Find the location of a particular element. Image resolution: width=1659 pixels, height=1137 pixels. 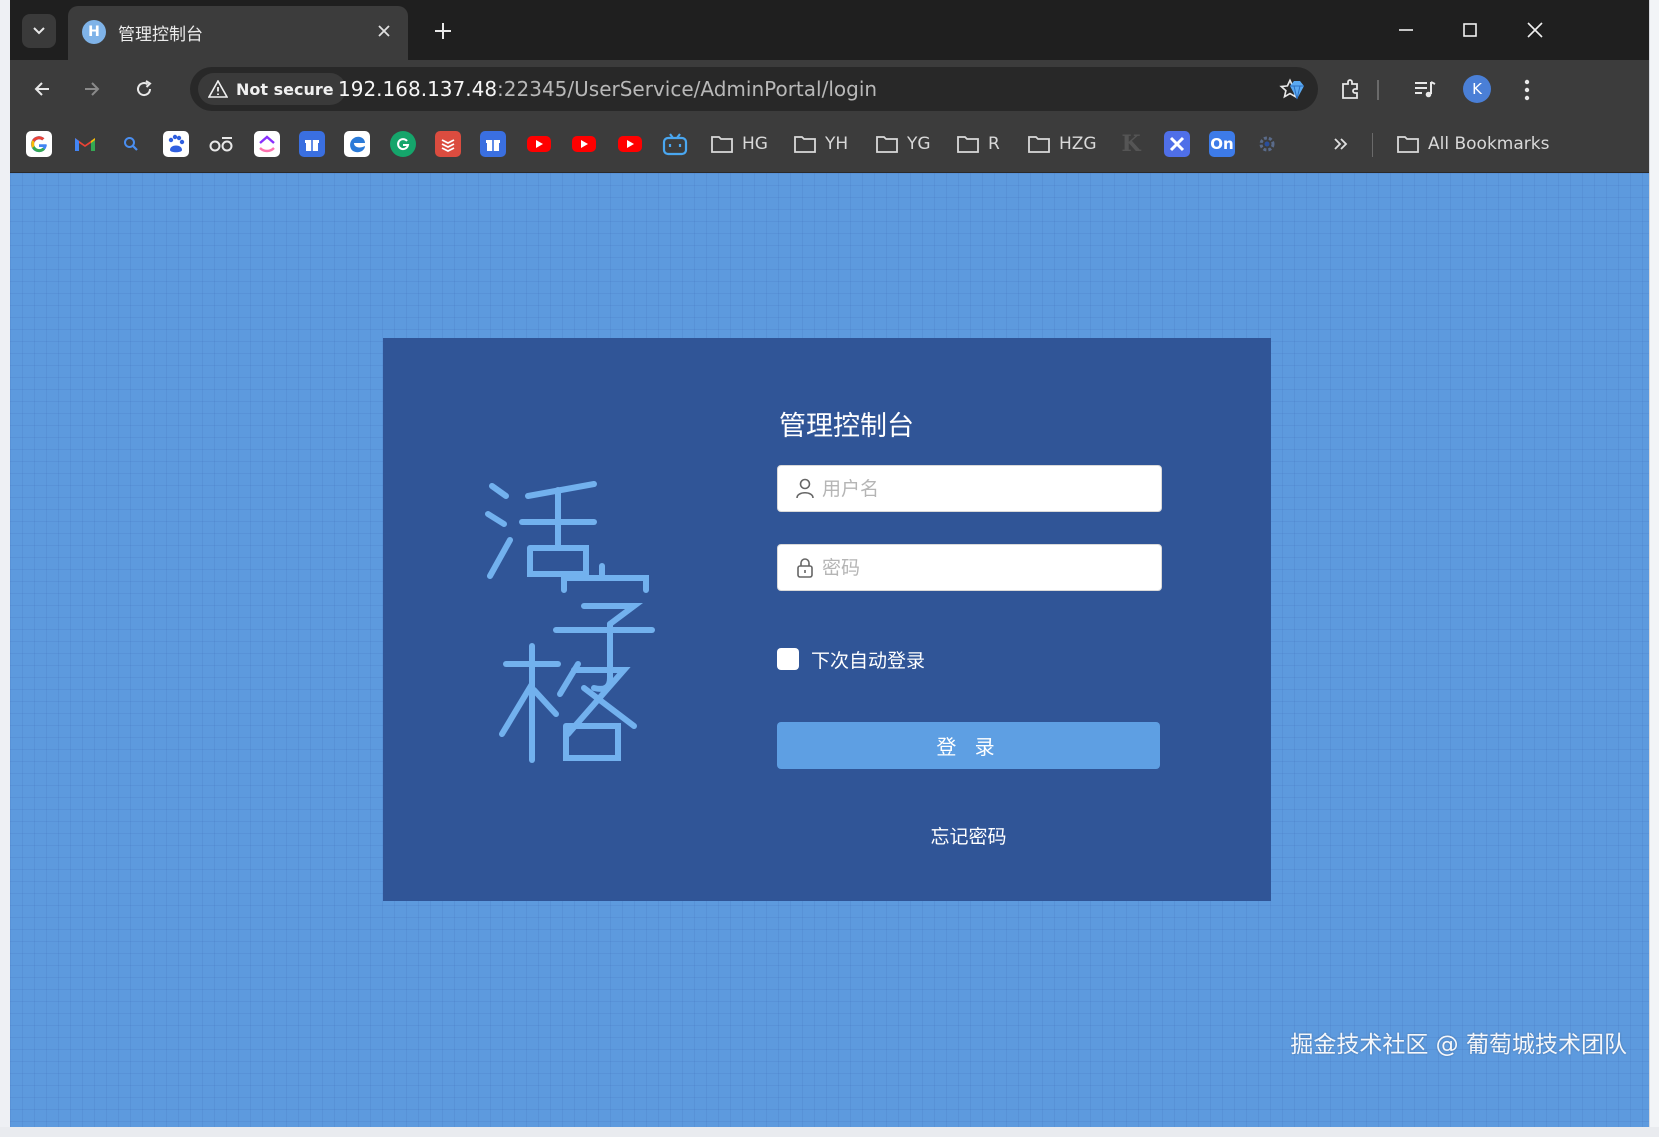

lock-icon is located at coordinates (805, 568).